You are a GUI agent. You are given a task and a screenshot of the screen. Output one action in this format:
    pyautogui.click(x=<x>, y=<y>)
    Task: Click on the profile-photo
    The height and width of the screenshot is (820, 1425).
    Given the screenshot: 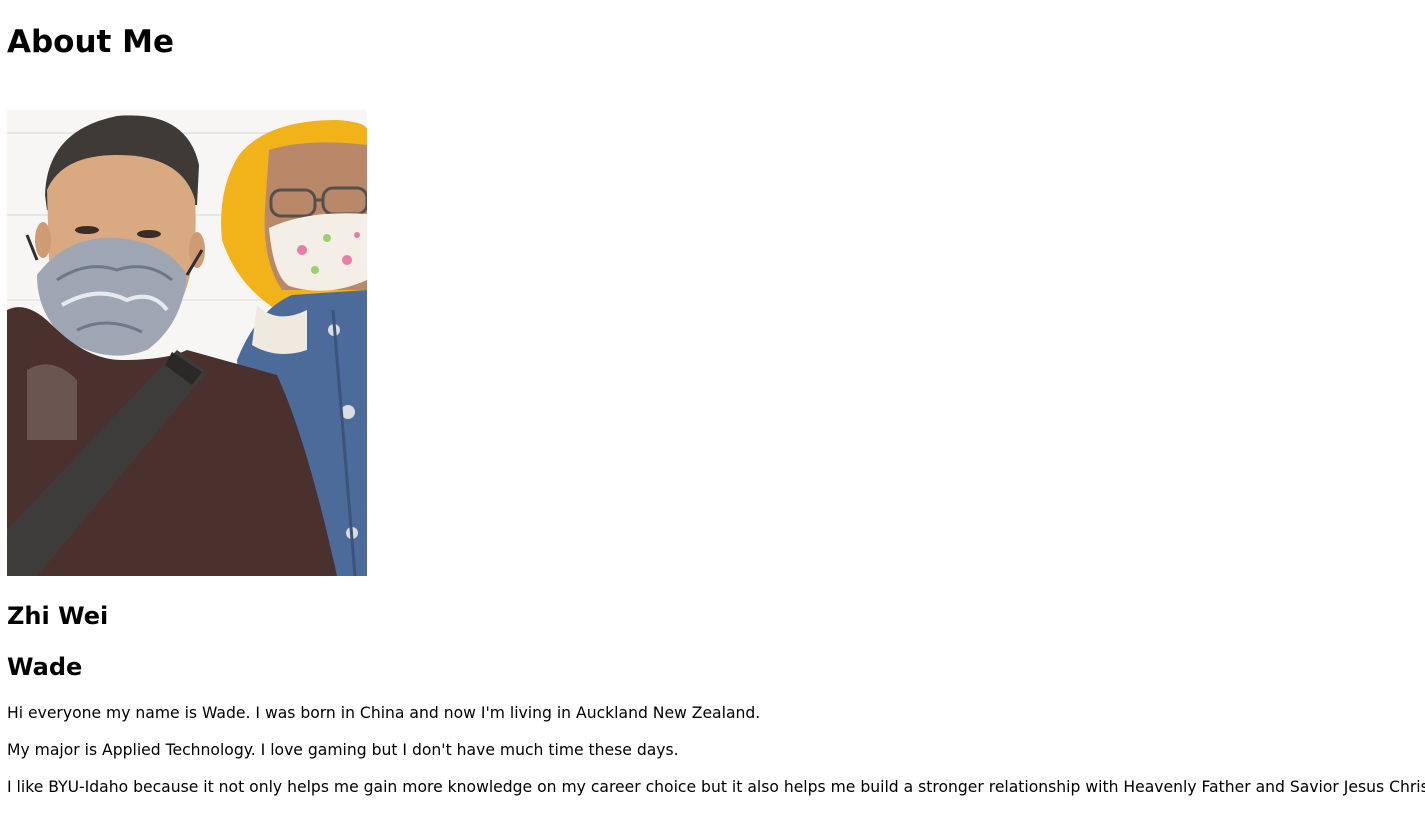 What is the action you would take?
    pyautogui.click(x=187, y=343)
    